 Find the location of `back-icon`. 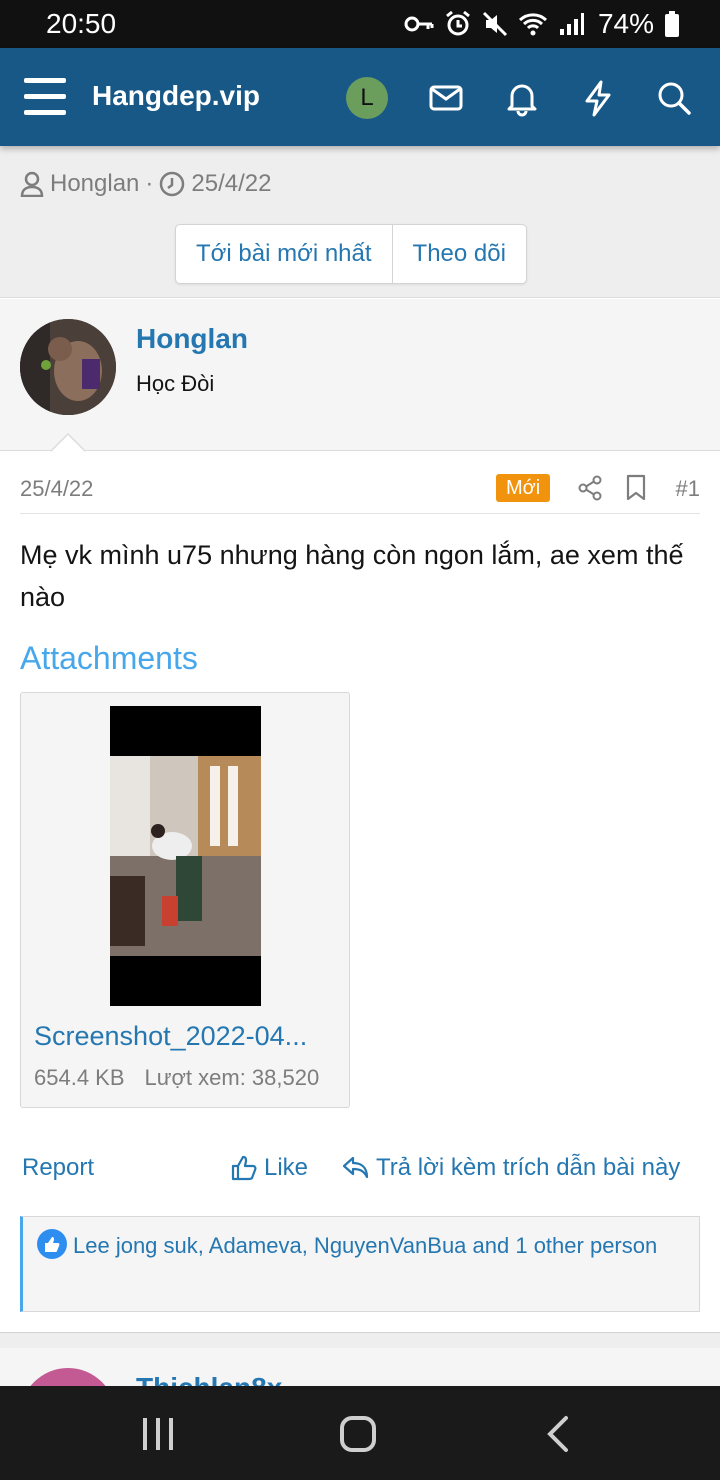

back-icon is located at coordinates (559, 1436).